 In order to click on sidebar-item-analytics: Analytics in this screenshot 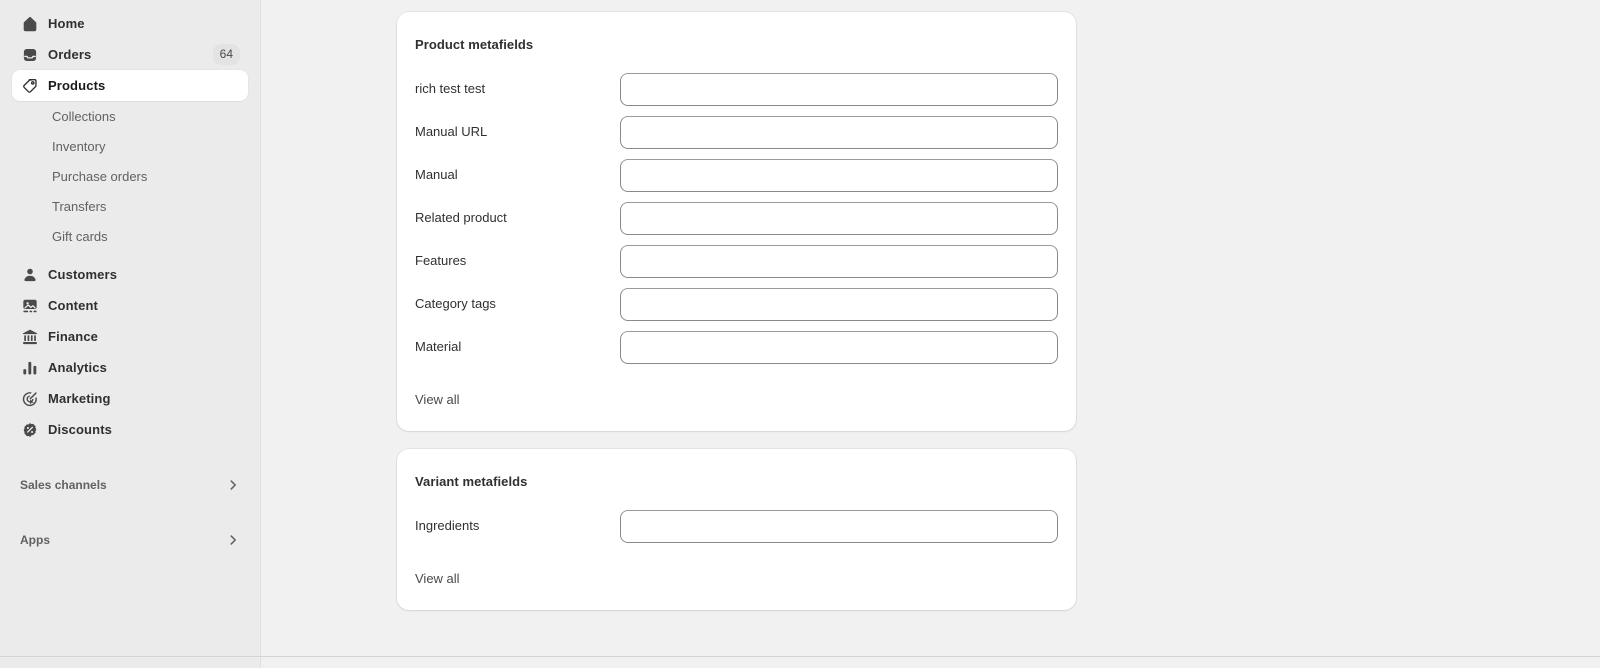, I will do `click(130, 367)`.